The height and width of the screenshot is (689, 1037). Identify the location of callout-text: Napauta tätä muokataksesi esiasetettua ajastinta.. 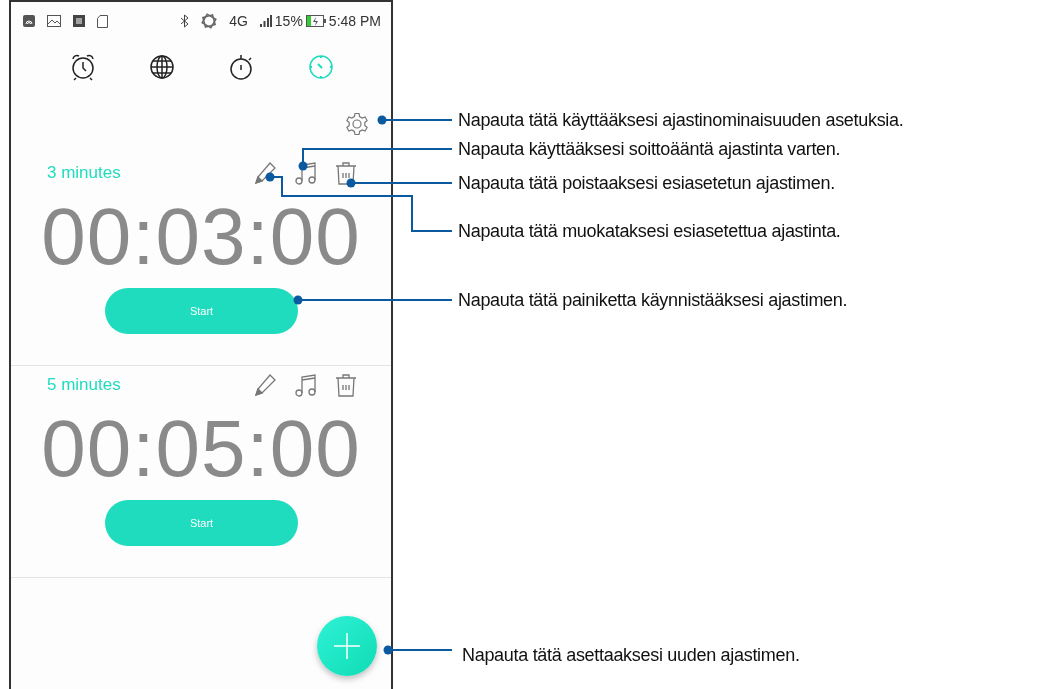
(649, 231).